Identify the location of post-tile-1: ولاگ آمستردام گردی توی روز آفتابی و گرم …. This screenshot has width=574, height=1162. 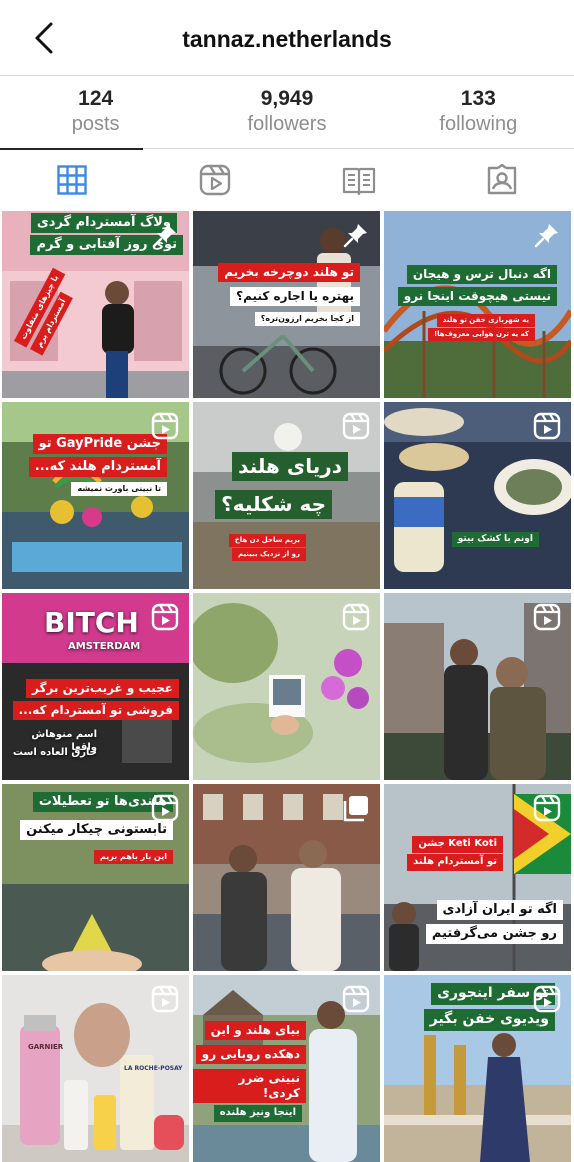
(95, 304).